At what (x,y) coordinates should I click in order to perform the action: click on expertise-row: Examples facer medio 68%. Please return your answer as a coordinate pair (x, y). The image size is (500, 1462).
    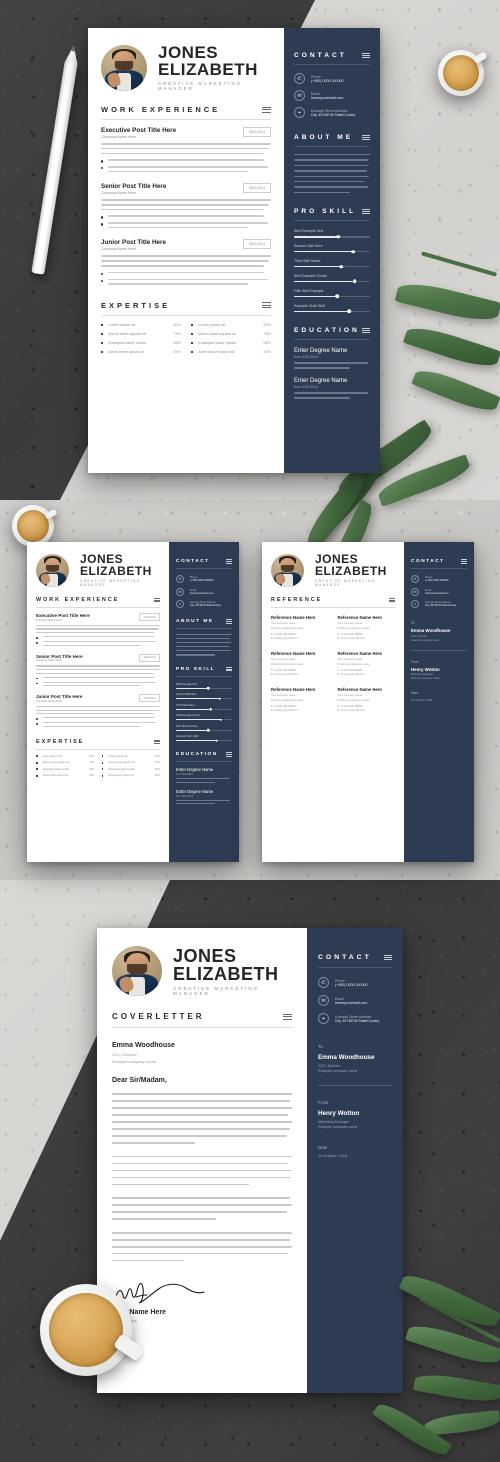
    Looking at the image, I should click on (141, 343).